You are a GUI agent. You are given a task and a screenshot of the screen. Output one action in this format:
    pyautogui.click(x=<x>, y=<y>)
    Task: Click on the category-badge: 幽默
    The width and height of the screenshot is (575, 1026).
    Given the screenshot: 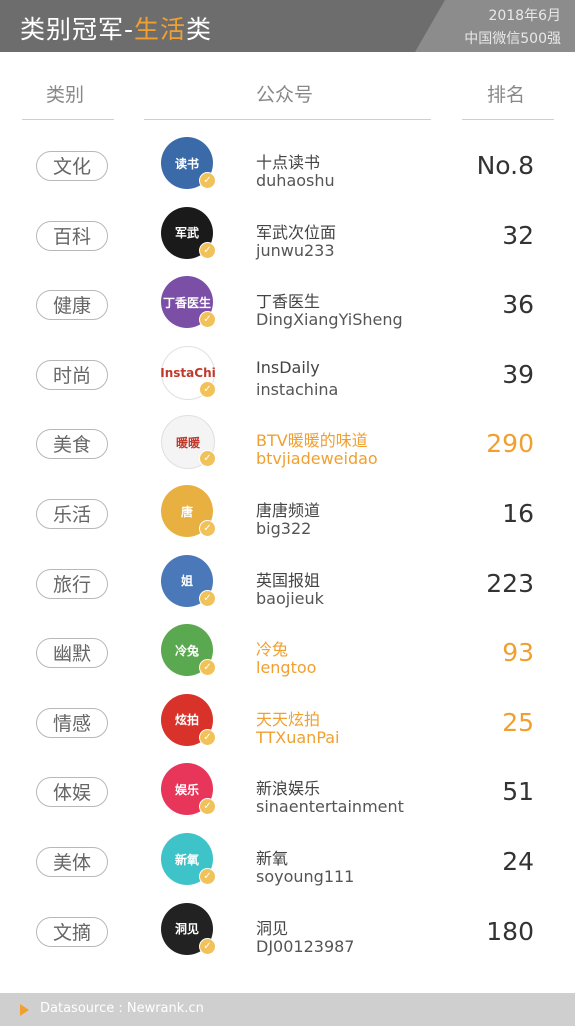 What is the action you would take?
    pyautogui.click(x=72, y=653)
    